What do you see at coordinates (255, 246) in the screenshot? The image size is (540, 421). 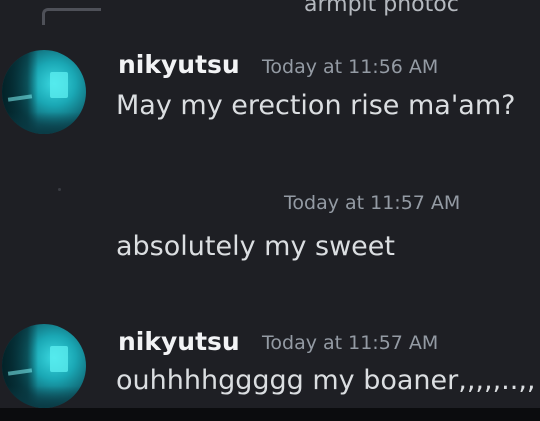 I see `message-text: absolutely my sweet` at bounding box center [255, 246].